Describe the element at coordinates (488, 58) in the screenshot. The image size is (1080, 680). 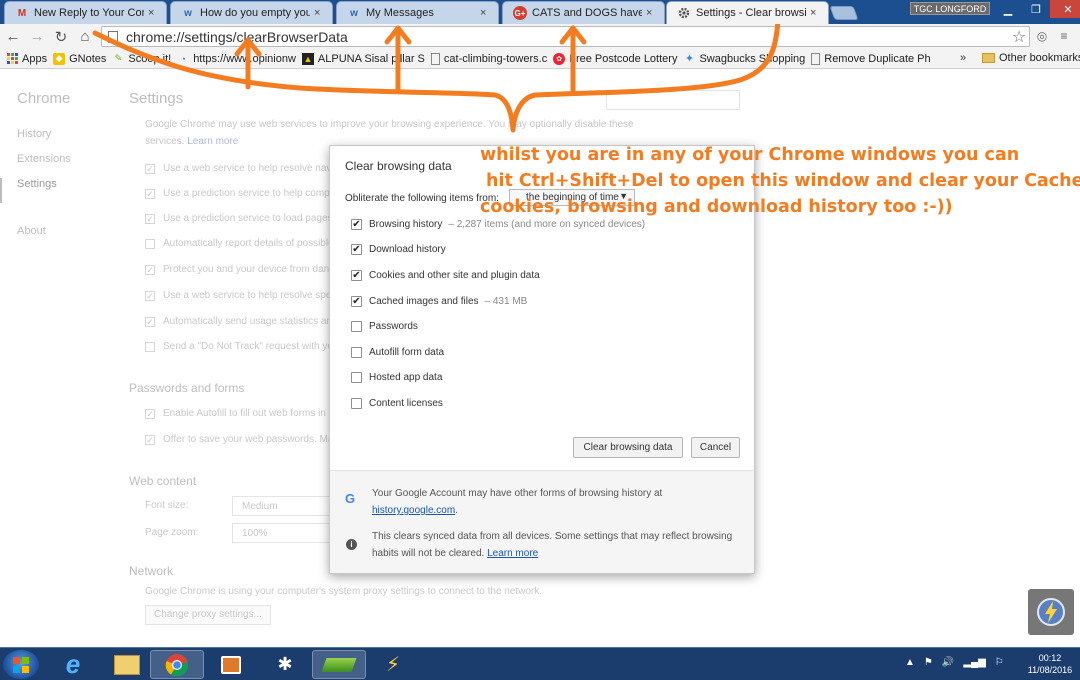
I see `bookmark-cat-towers: cat-climbing-towers.c` at that location.